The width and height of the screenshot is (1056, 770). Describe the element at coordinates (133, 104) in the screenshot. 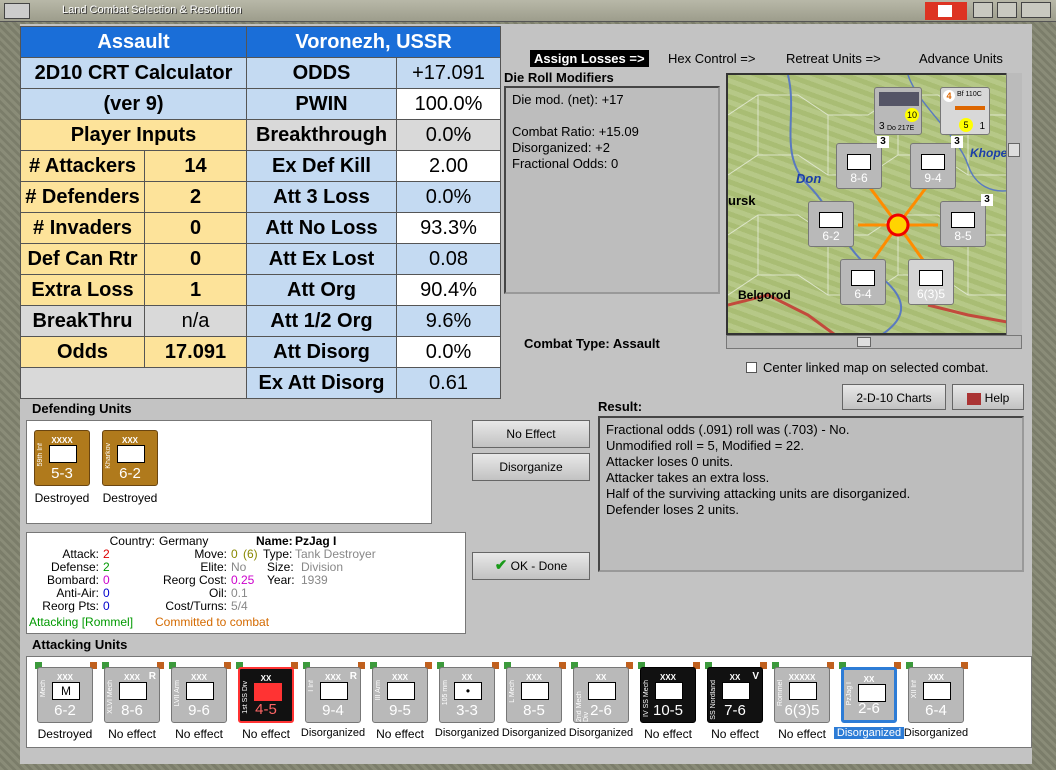

I see `calc-version: (ver 9)` at that location.